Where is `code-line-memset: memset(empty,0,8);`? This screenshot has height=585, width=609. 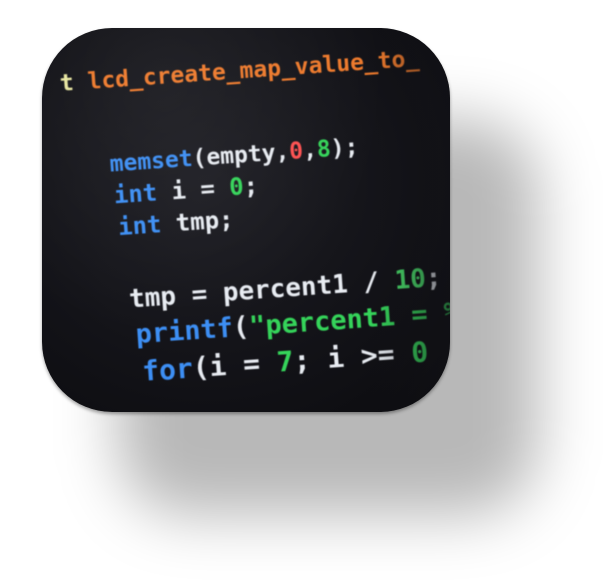 code-line-memset: memset(empty,0,8); is located at coordinates (234, 155).